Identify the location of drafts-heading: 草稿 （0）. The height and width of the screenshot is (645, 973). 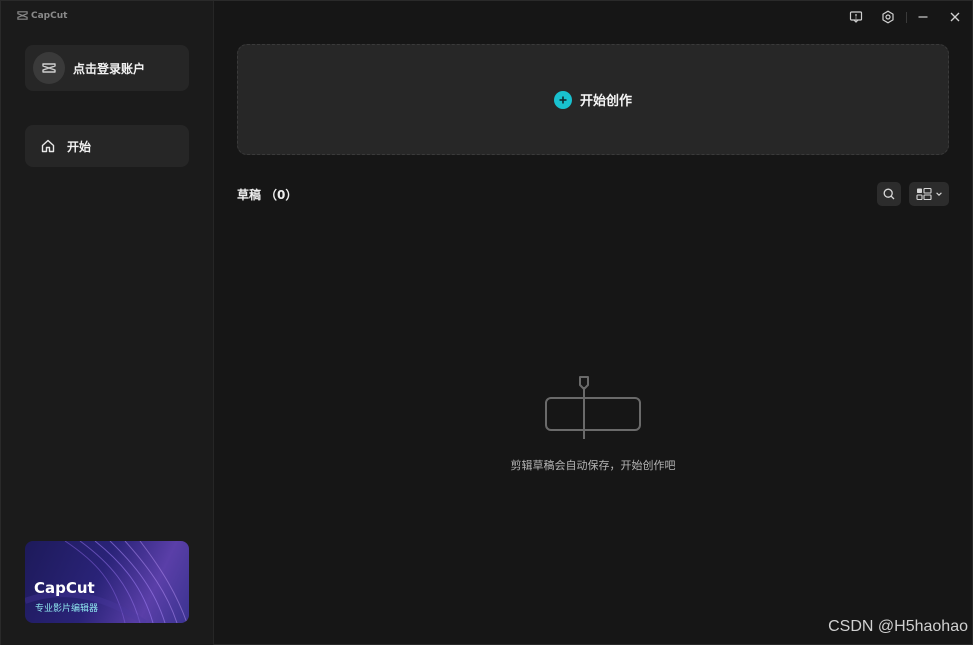
(267, 194).